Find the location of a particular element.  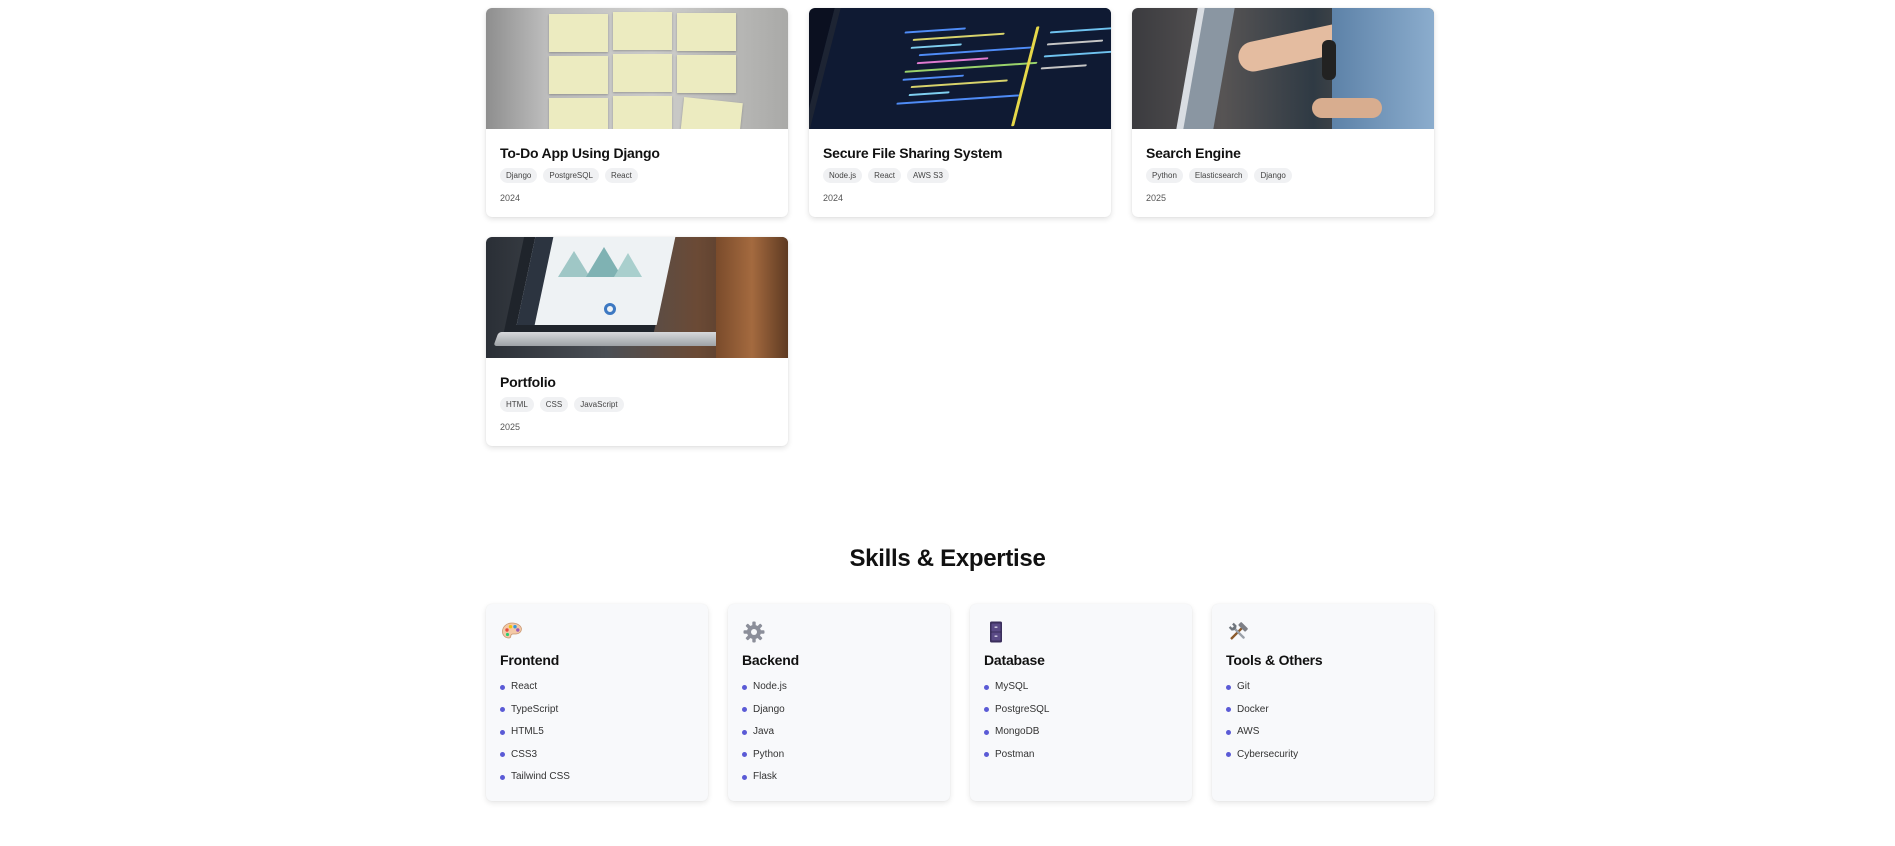

project-card: Portfolio HTML CSS JavaScript 2025 is located at coordinates (637, 341).